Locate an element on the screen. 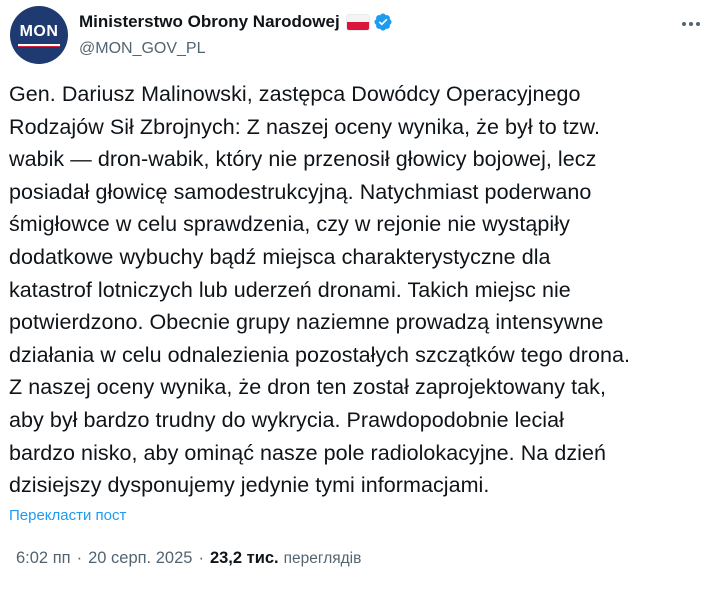 This screenshot has width=721, height=589. display-name-row: Ministerstwo Obrony Narodowej is located at coordinates (236, 22).